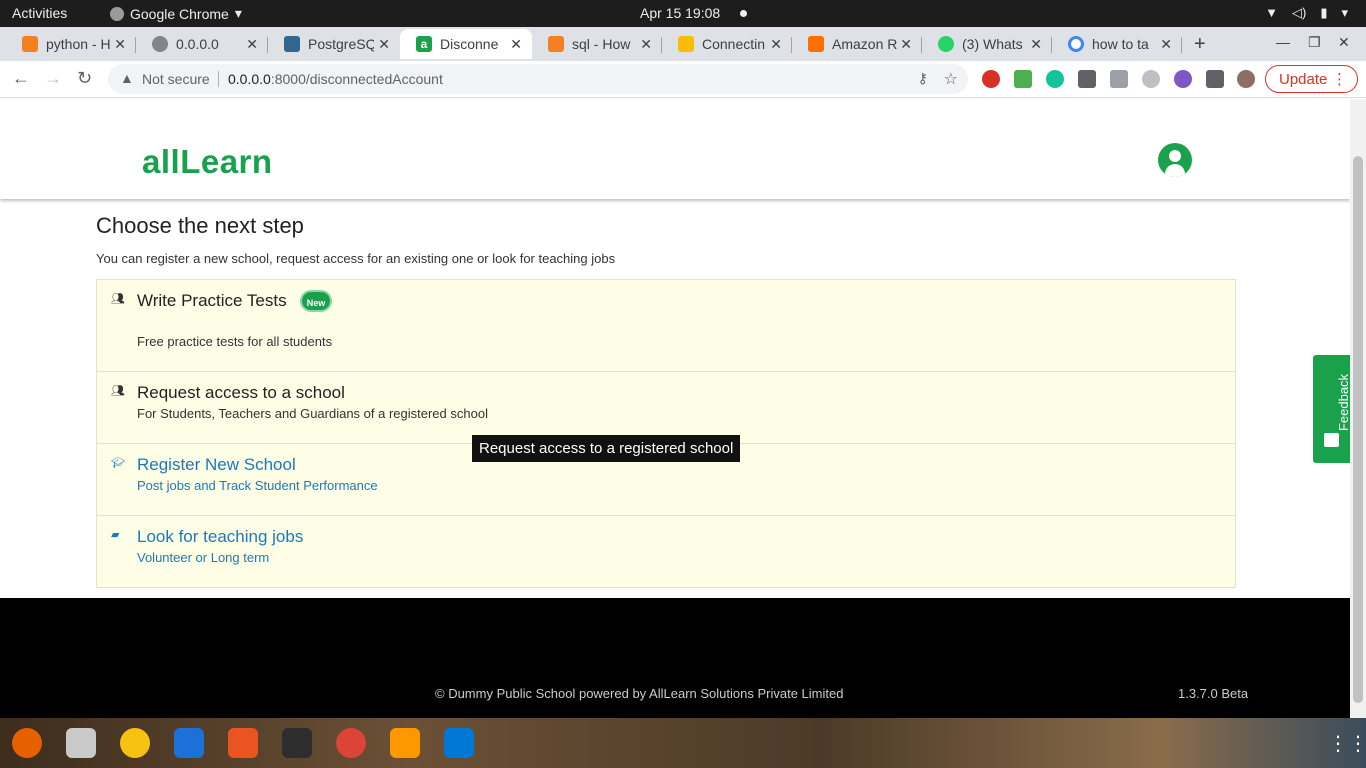 The width and height of the screenshot is (1366, 768). Describe the element at coordinates (923, 78) in the screenshot. I see `key-icon: ⚷` at that location.